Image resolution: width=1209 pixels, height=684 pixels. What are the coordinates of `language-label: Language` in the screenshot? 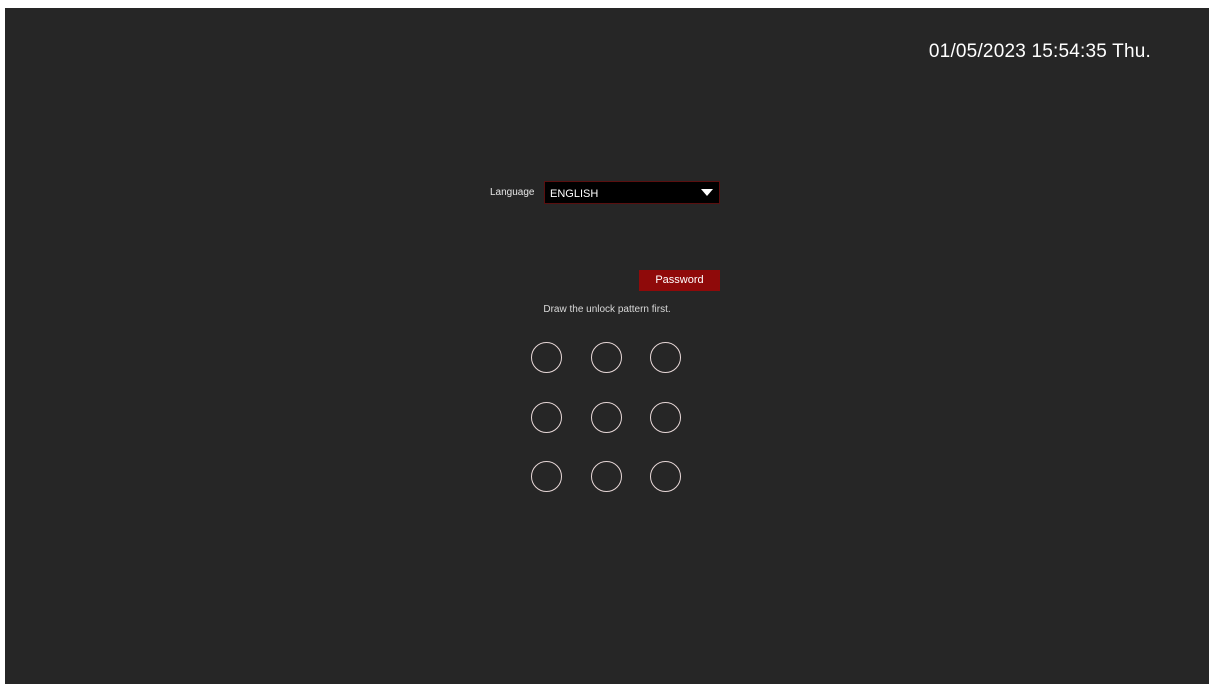 It's located at (512, 192).